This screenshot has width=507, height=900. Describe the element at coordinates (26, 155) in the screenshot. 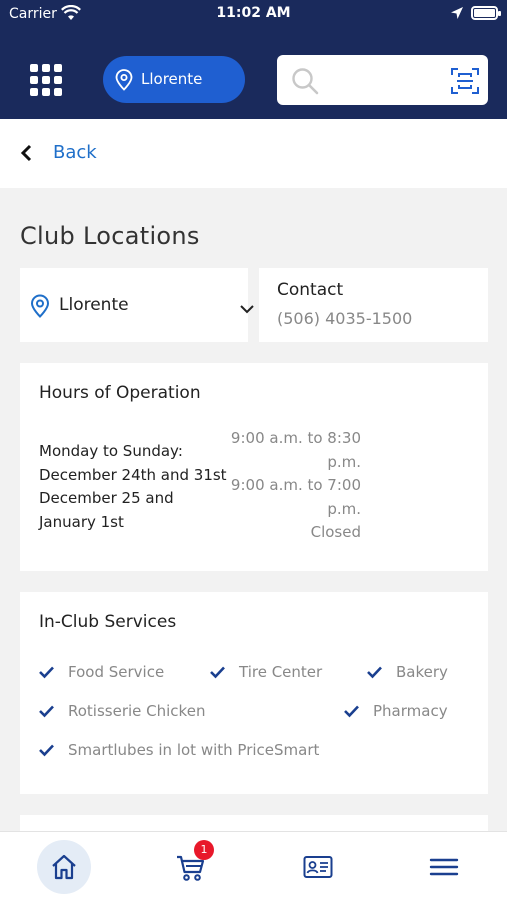

I see `chevron-left-icon` at that location.